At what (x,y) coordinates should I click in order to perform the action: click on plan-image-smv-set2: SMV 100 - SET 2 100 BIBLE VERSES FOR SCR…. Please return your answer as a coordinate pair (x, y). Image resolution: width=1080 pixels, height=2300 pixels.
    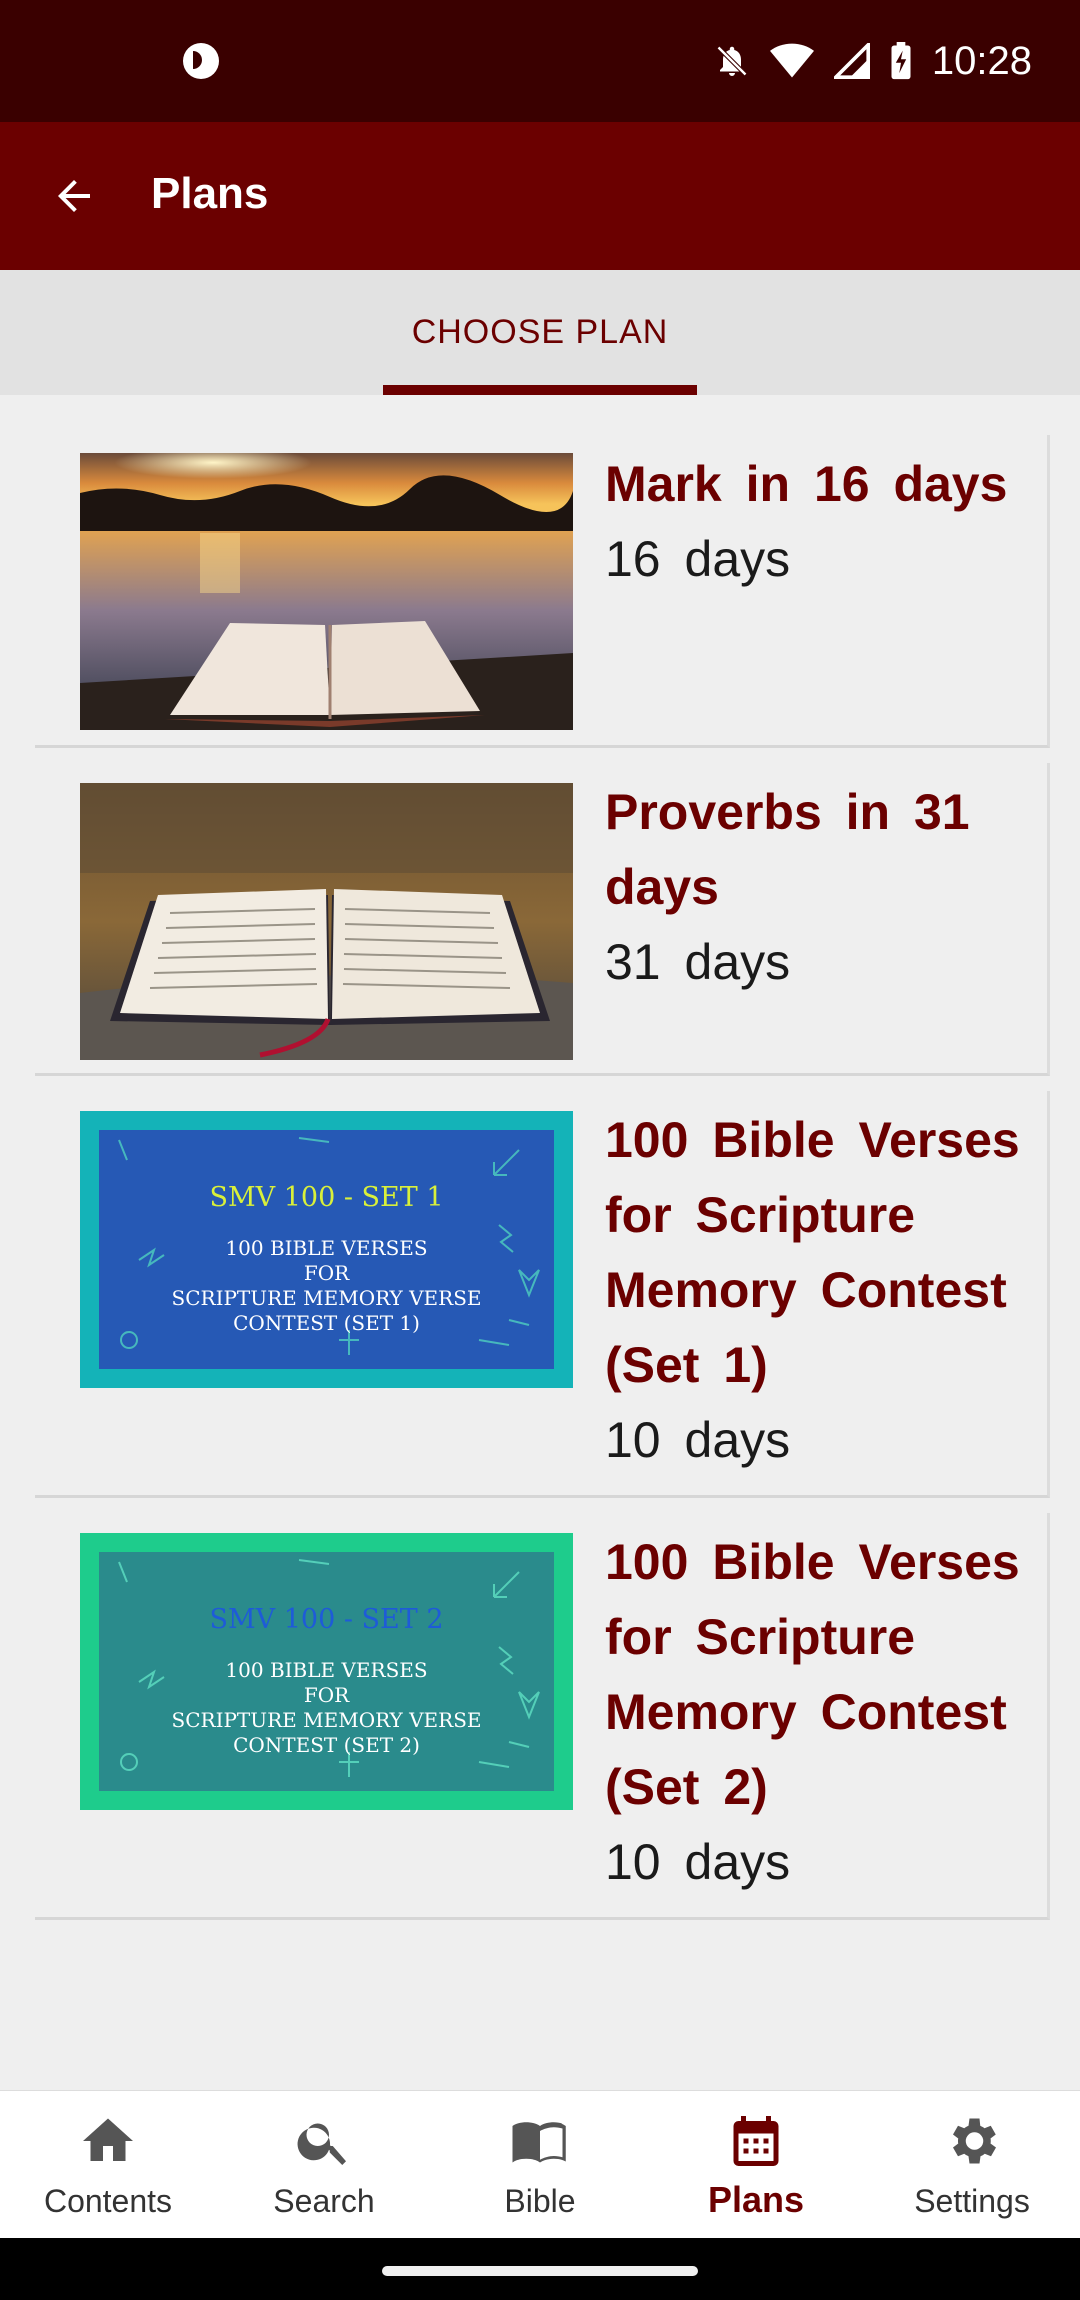
    Looking at the image, I should click on (326, 1671).